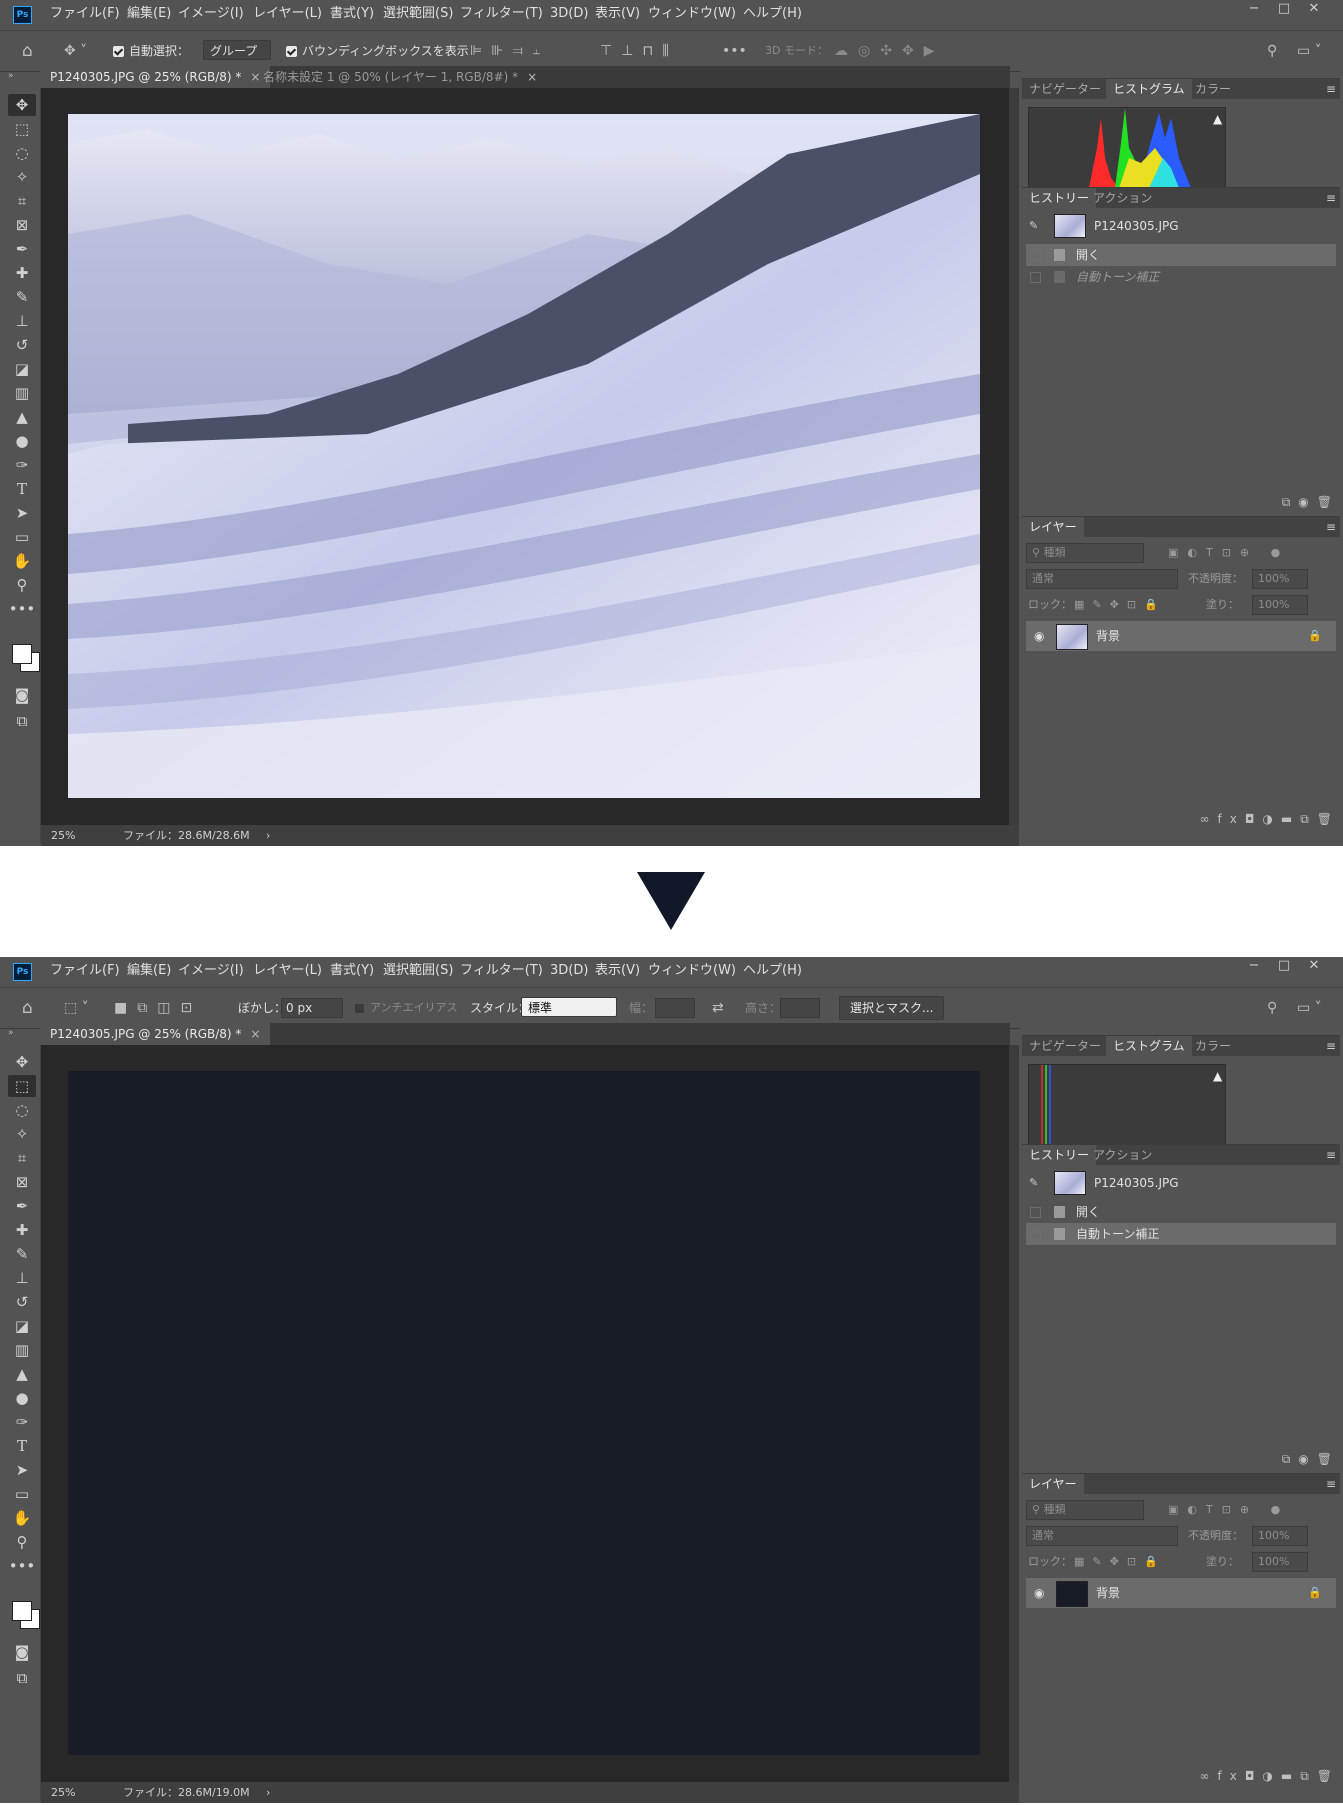  What do you see at coordinates (569, 1007) in the screenshot?
I see `style-dropdown: 標準` at bounding box center [569, 1007].